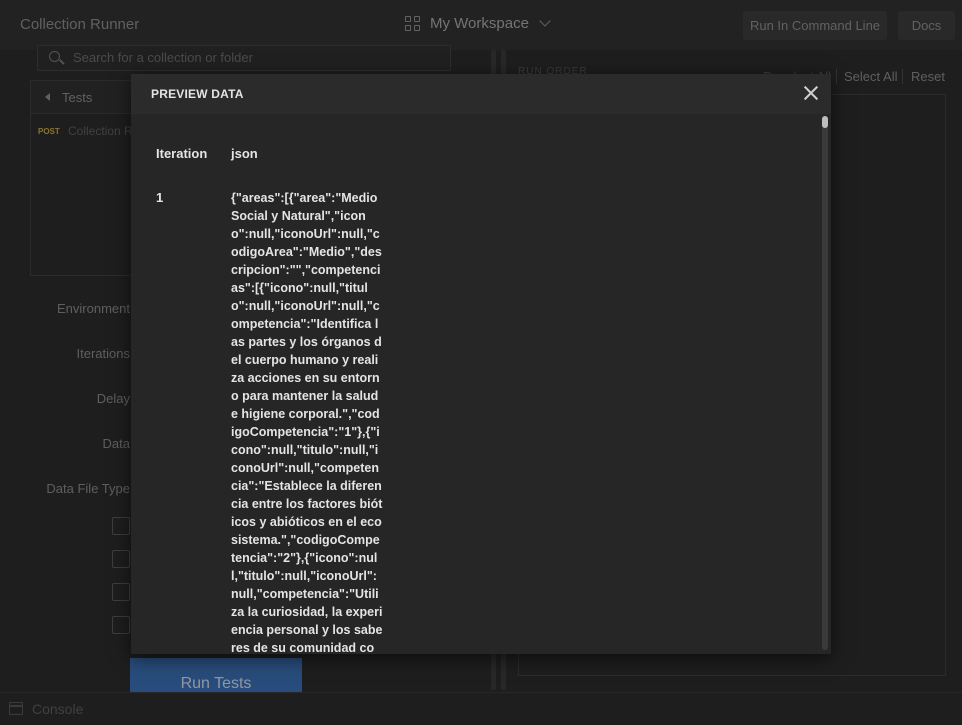 This screenshot has height=725, width=962. What do you see at coordinates (197, 94) in the screenshot?
I see `modal-title: PREVIEW DATA` at bounding box center [197, 94].